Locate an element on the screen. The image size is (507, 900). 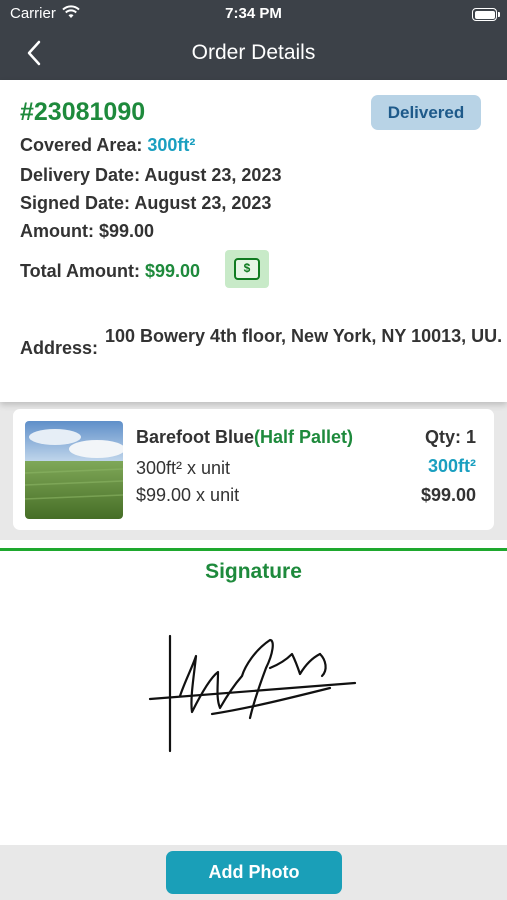
nav-bar: Order Details is located at coordinates (253, 54).